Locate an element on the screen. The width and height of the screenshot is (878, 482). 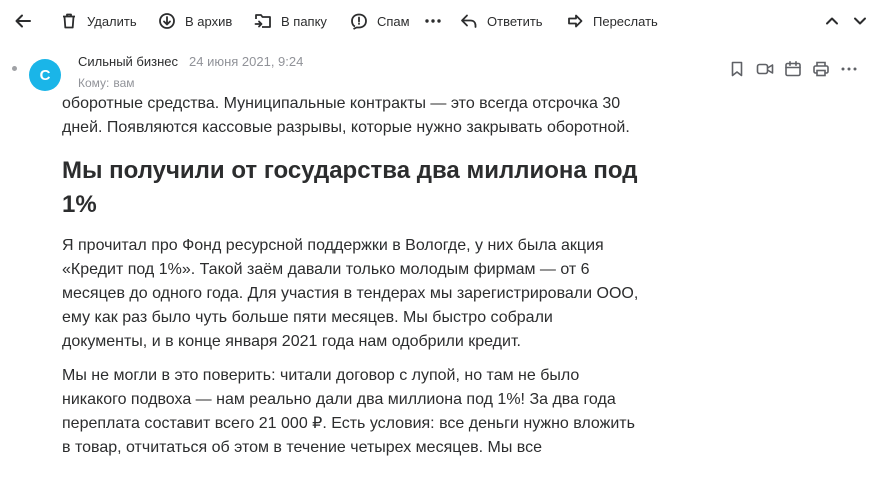
move-to-folder-button: В папку is located at coordinates (290, 21).